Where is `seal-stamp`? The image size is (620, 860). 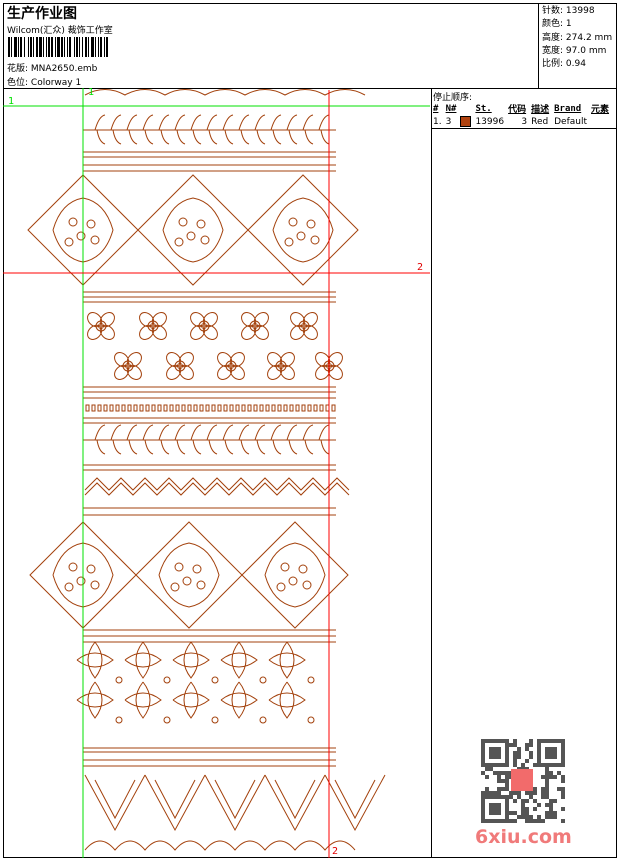
seal-stamp is located at coordinates (522, 780).